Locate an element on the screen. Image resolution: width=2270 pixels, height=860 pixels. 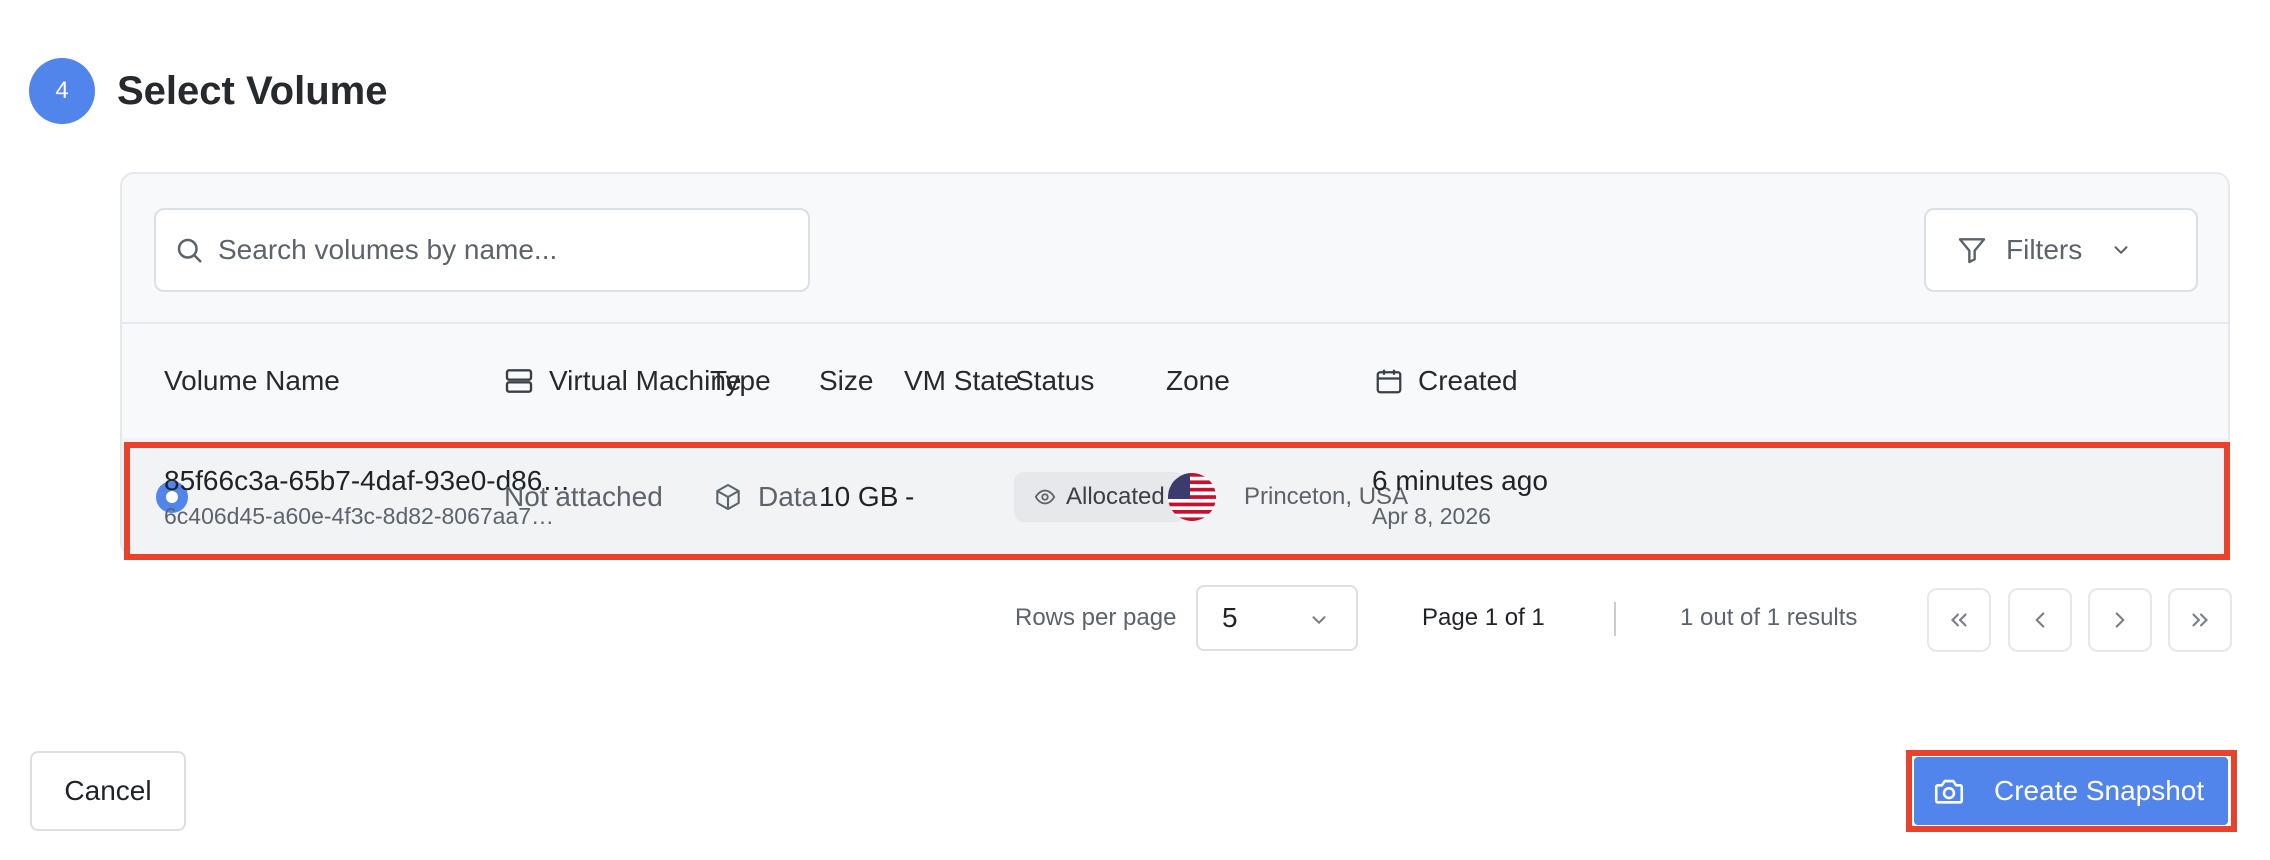
filter-icon is located at coordinates (1972, 250).